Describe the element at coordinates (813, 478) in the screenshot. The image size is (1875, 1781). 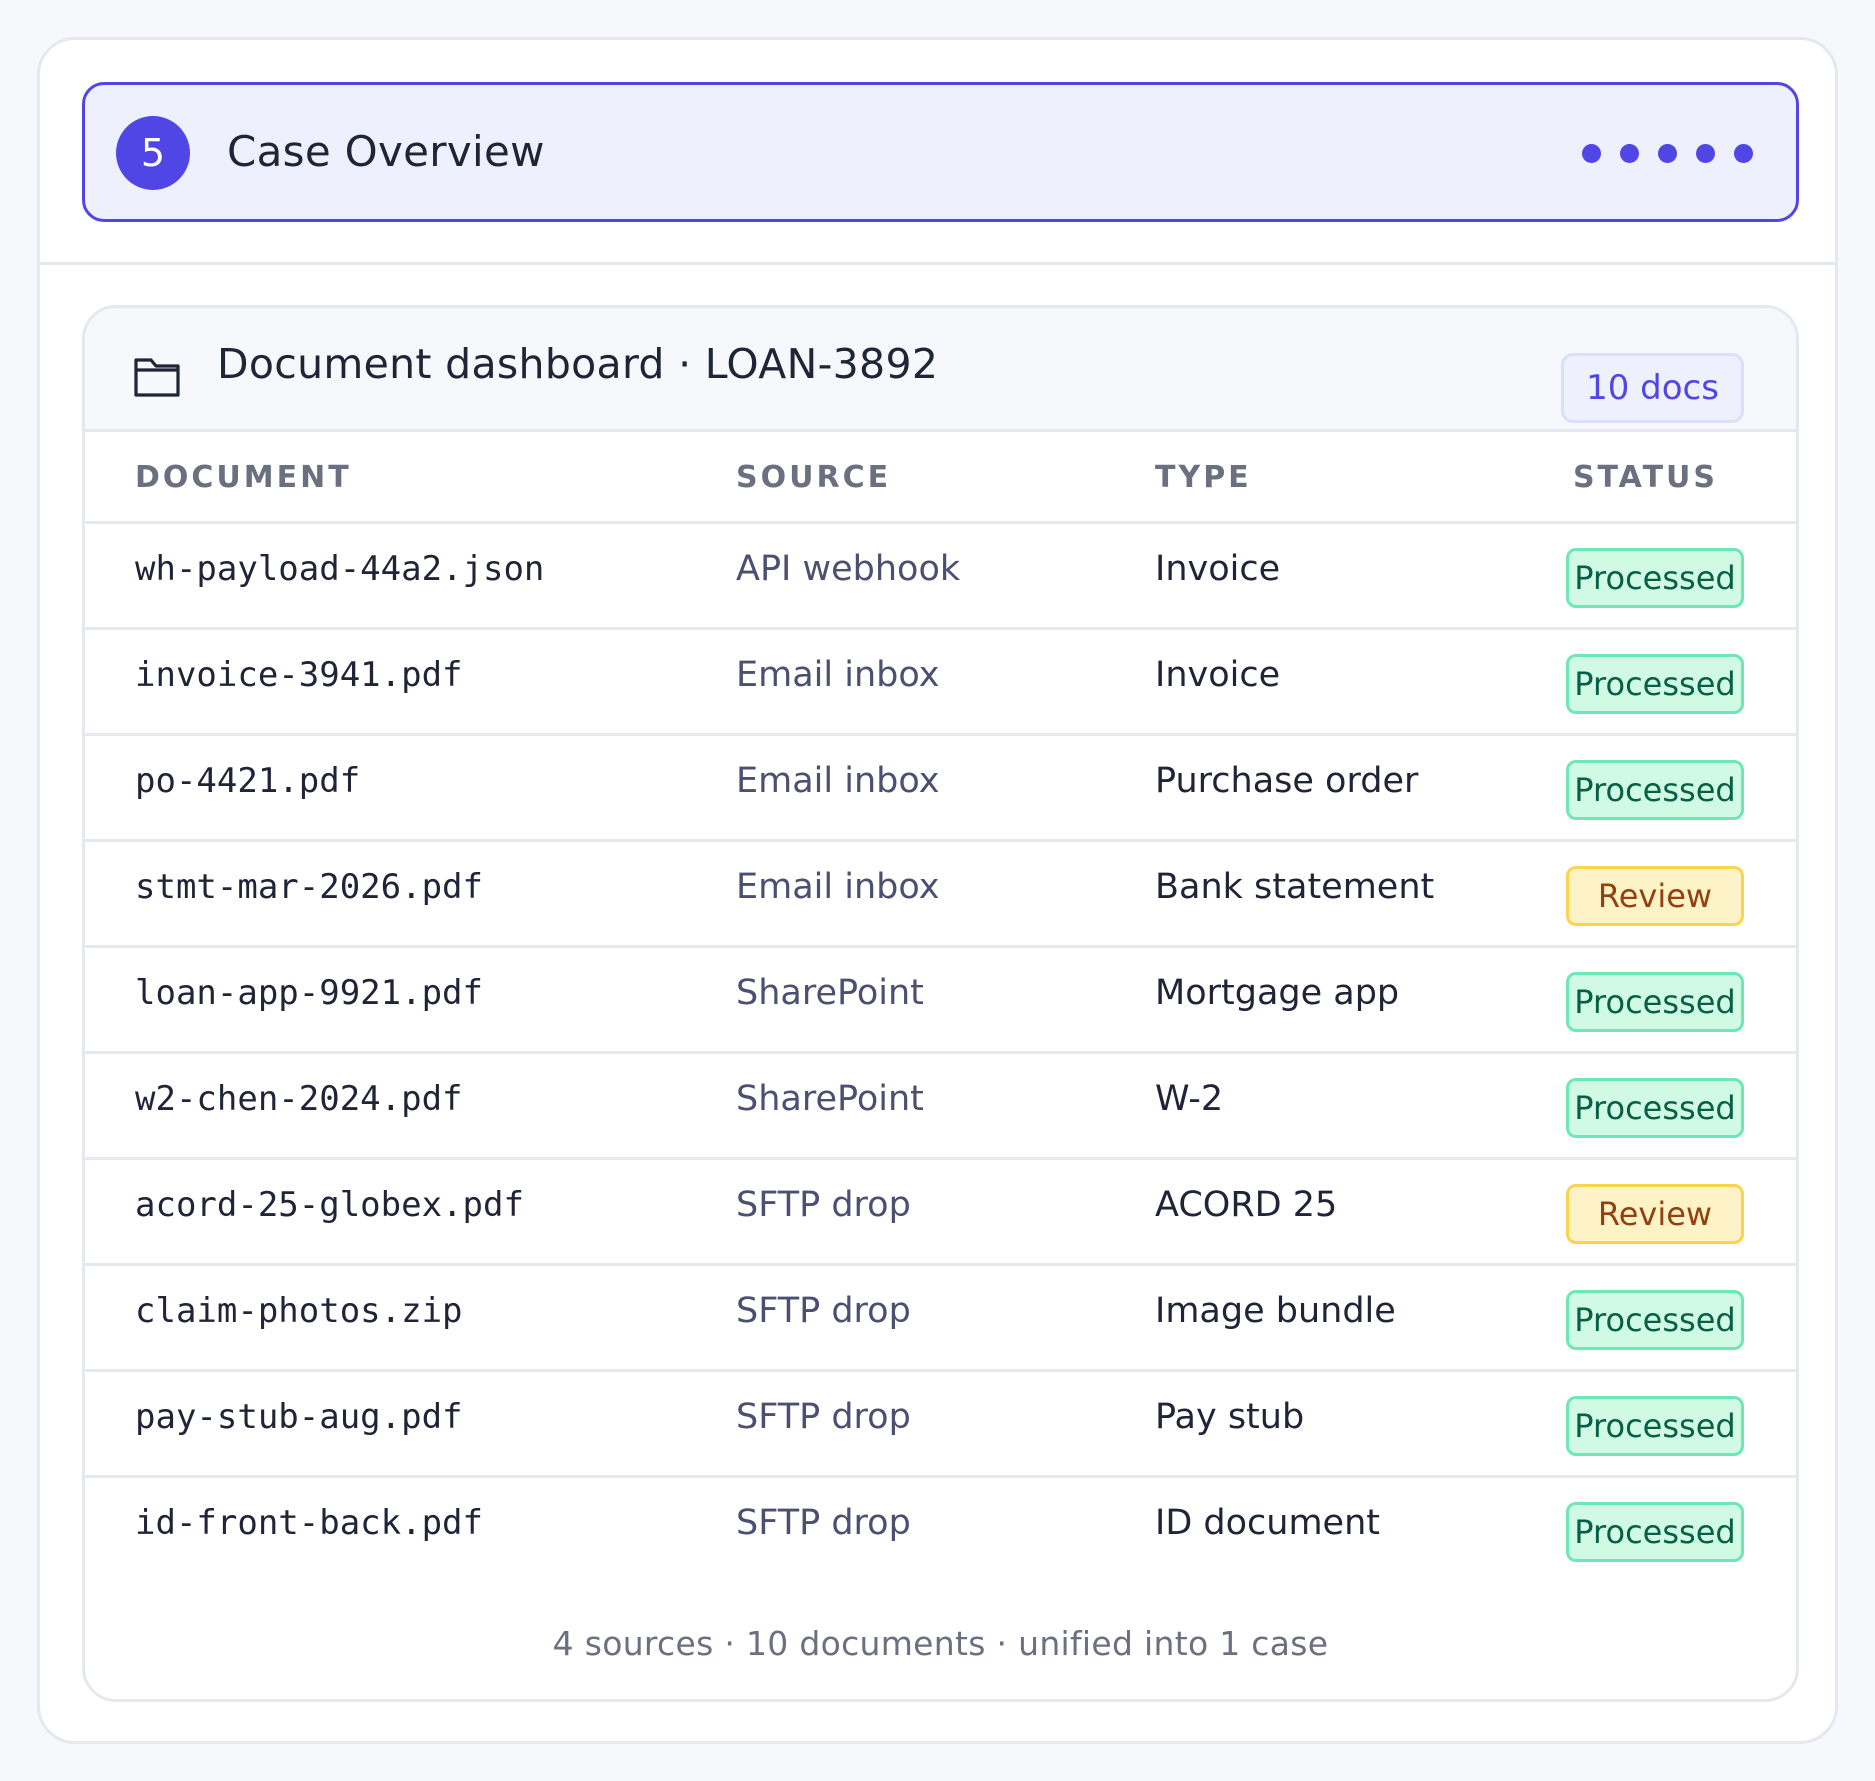
I see `column-header-source: SOURCE` at that location.